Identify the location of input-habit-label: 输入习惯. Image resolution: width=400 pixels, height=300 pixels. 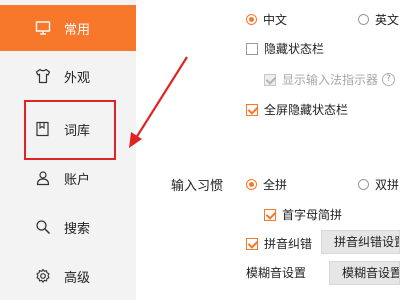
(197, 186).